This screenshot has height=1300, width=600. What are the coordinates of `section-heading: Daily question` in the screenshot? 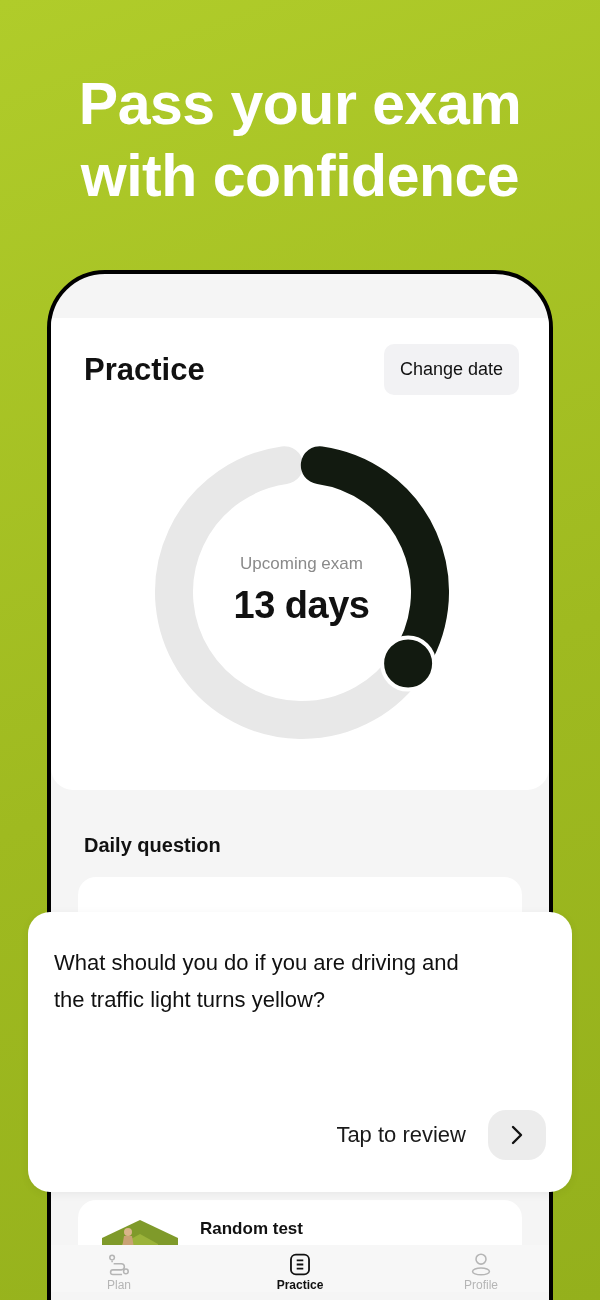 It's located at (153, 845).